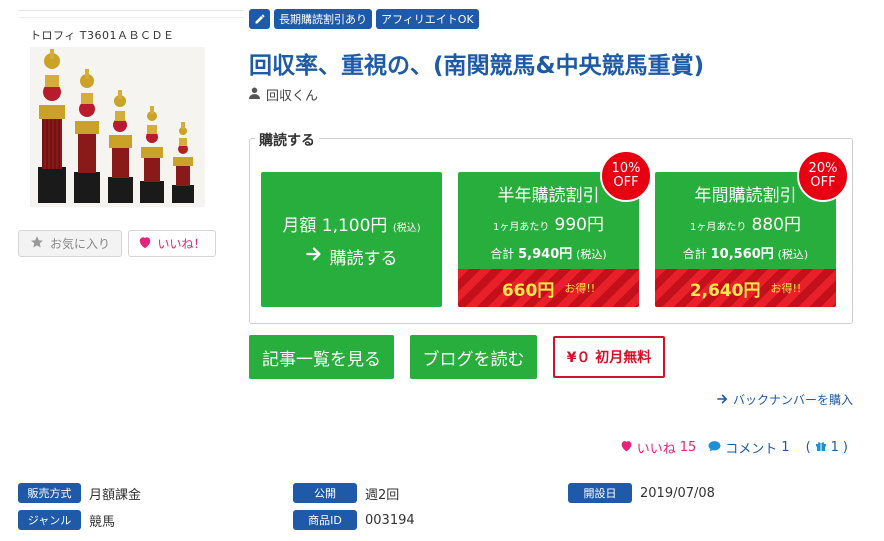 This screenshot has width=884, height=541. Describe the element at coordinates (580, 288) in the screenshot. I see `half-savings-label: お得!!` at that location.